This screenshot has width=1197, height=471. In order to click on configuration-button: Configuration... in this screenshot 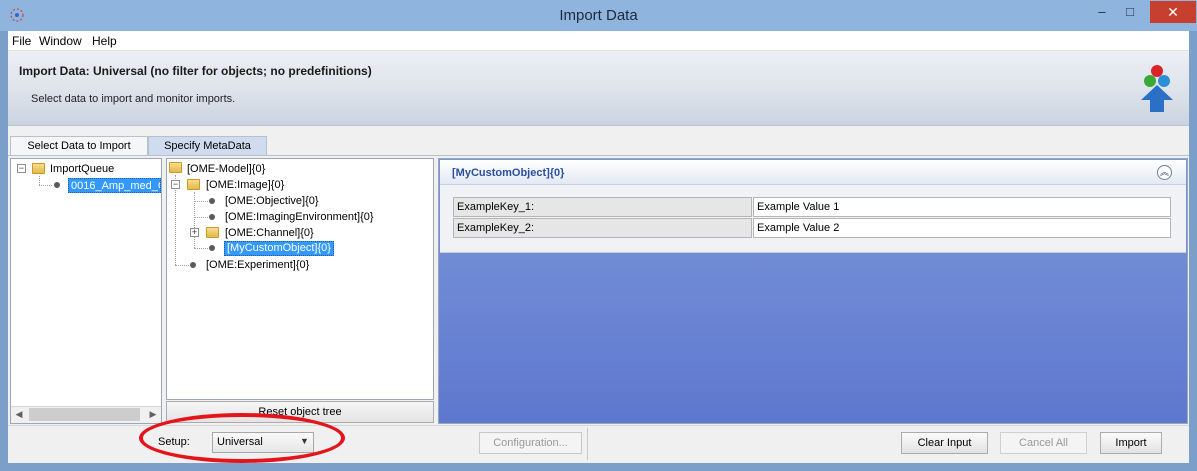, I will do `click(530, 443)`.